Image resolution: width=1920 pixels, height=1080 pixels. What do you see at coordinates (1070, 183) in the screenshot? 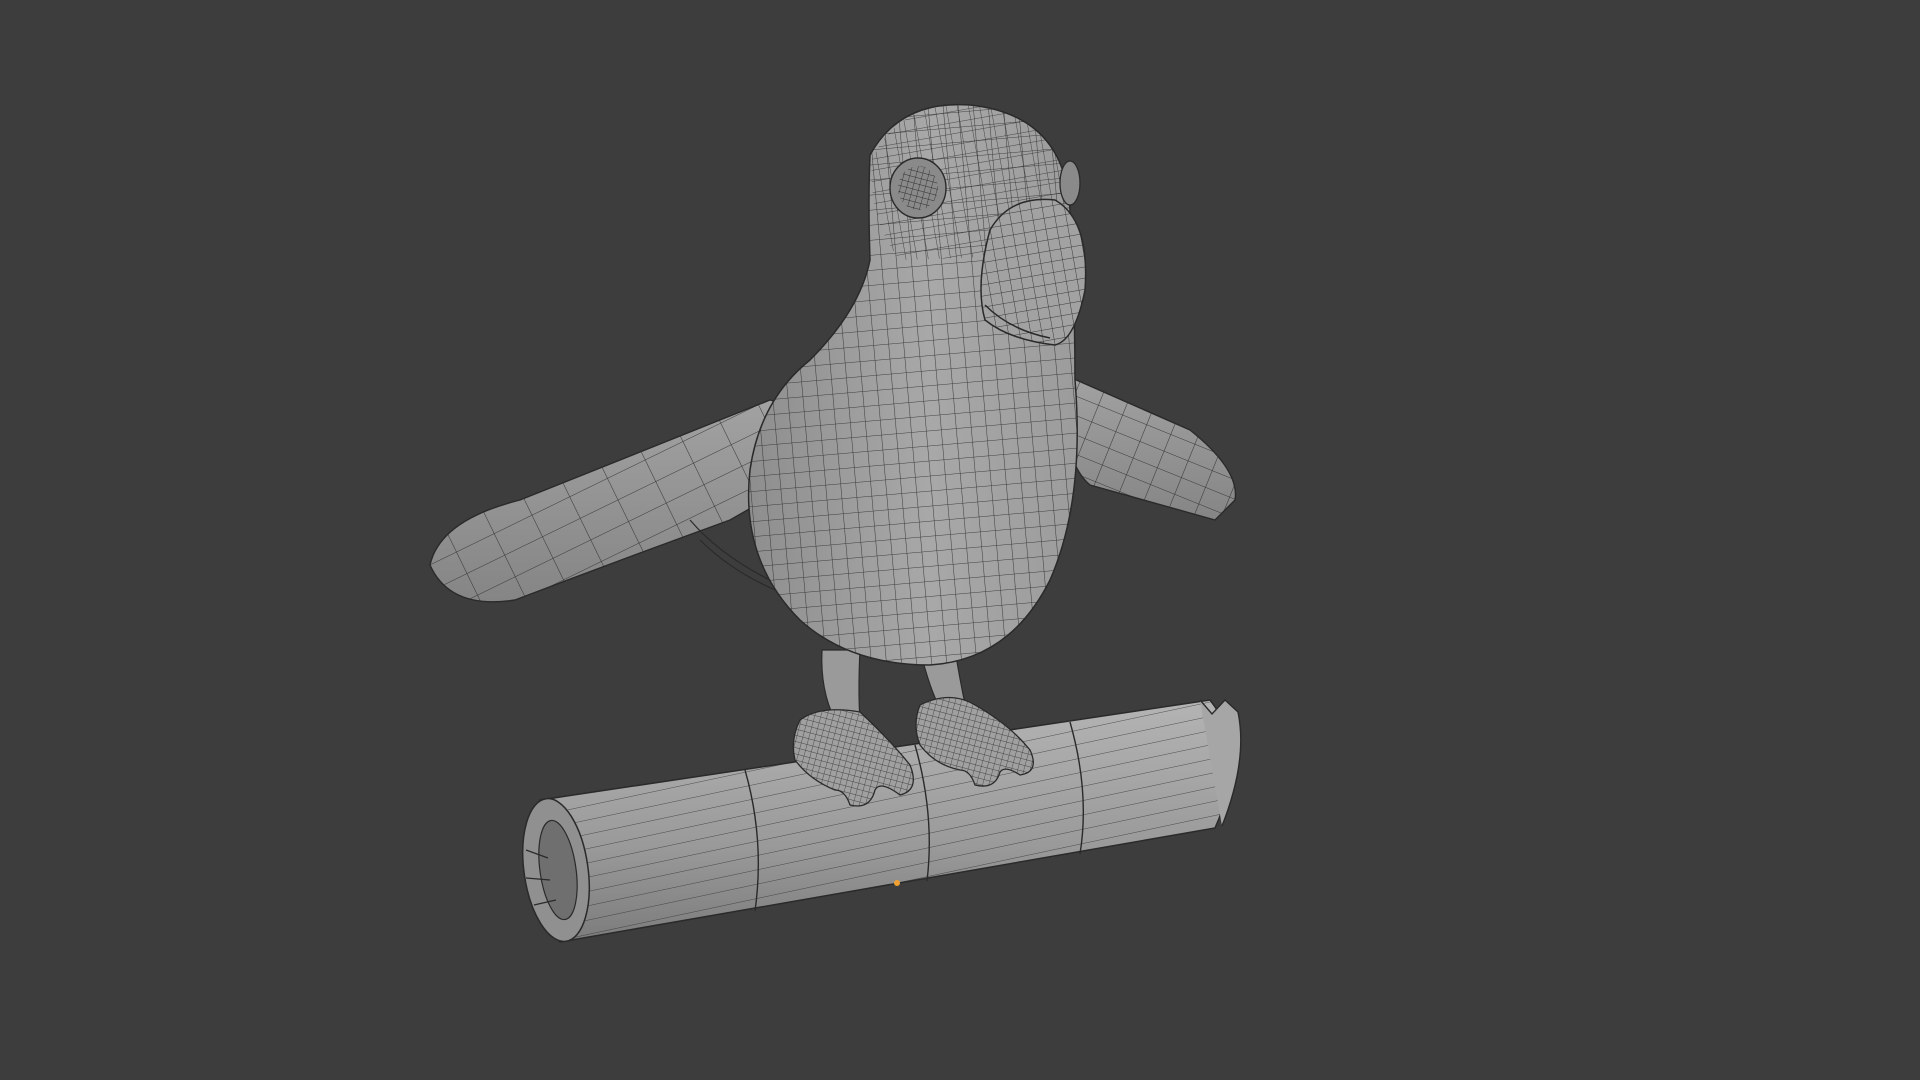
I see `right-eye` at bounding box center [1070, 183].